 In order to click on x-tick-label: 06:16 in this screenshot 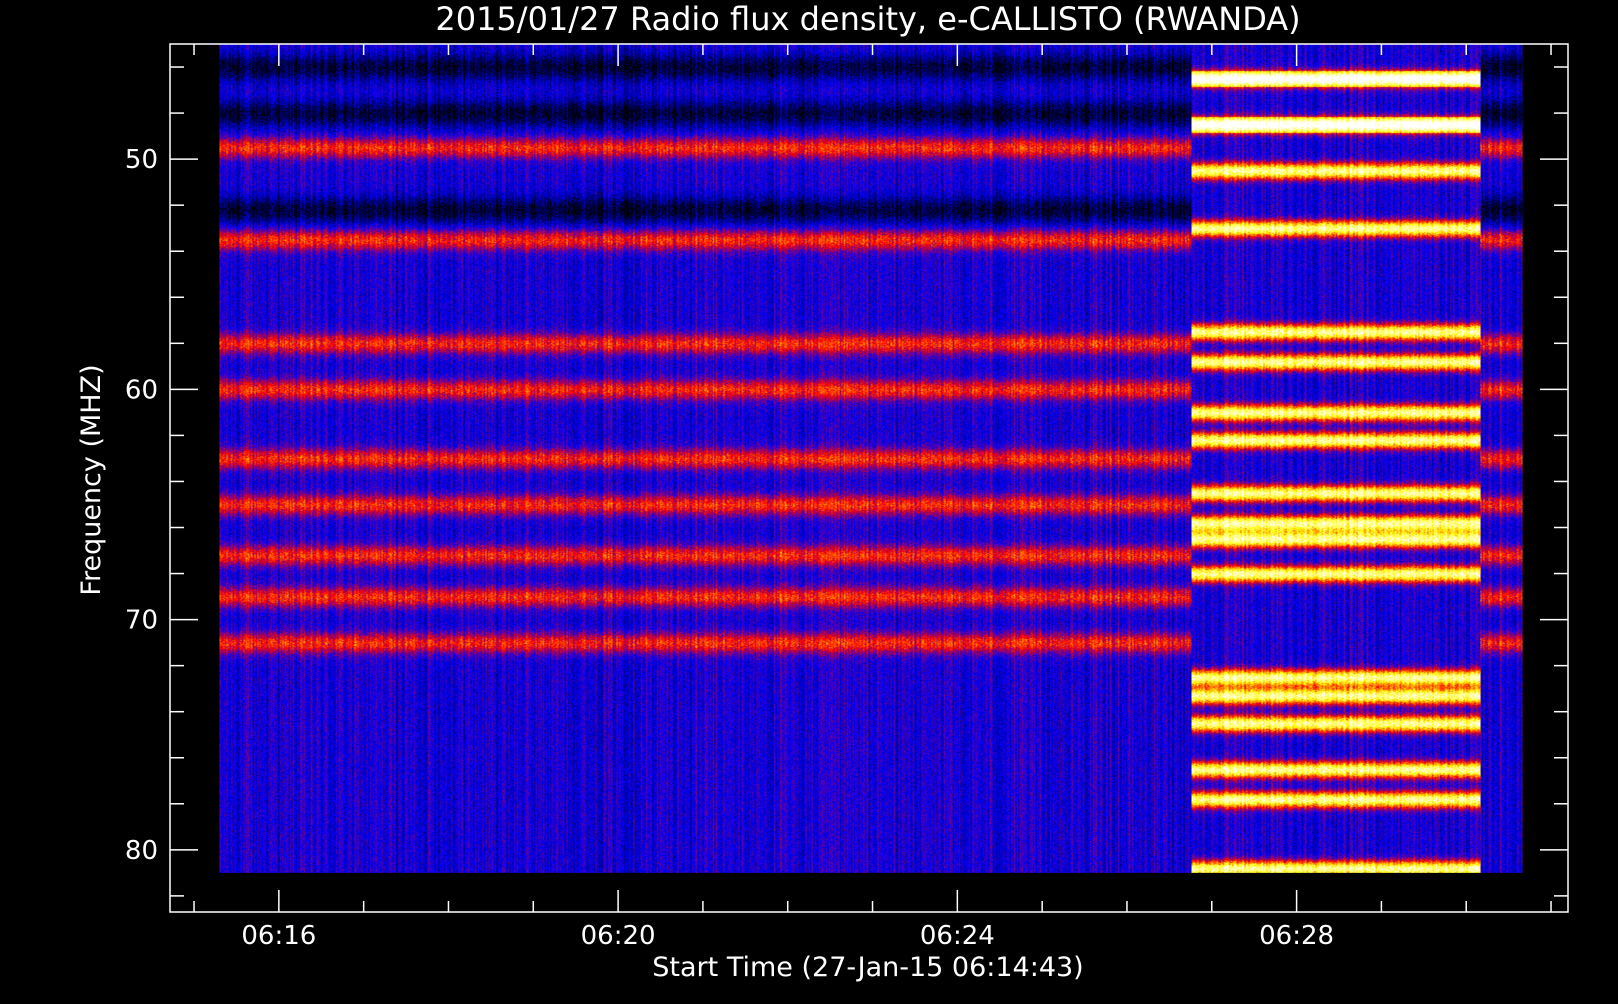, I will do `click(278, 936)`.